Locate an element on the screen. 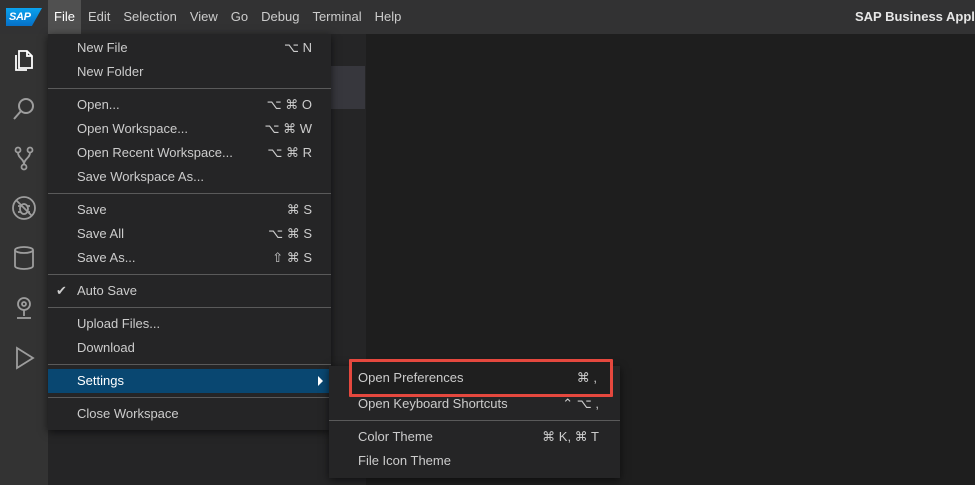 The image size is (975, 485). menu-item-new-file: New File ⌥ N is located at coordinates (189, 48).